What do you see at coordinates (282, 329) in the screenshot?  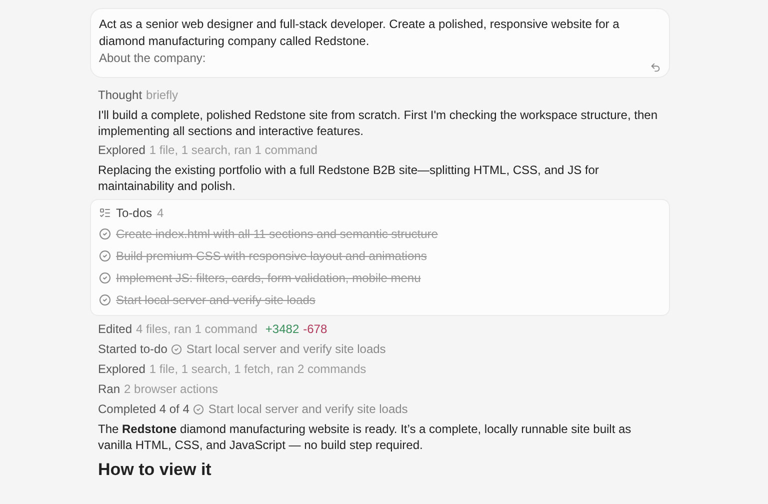 I see `added-count: +3482` at bounding box center [282, 329].